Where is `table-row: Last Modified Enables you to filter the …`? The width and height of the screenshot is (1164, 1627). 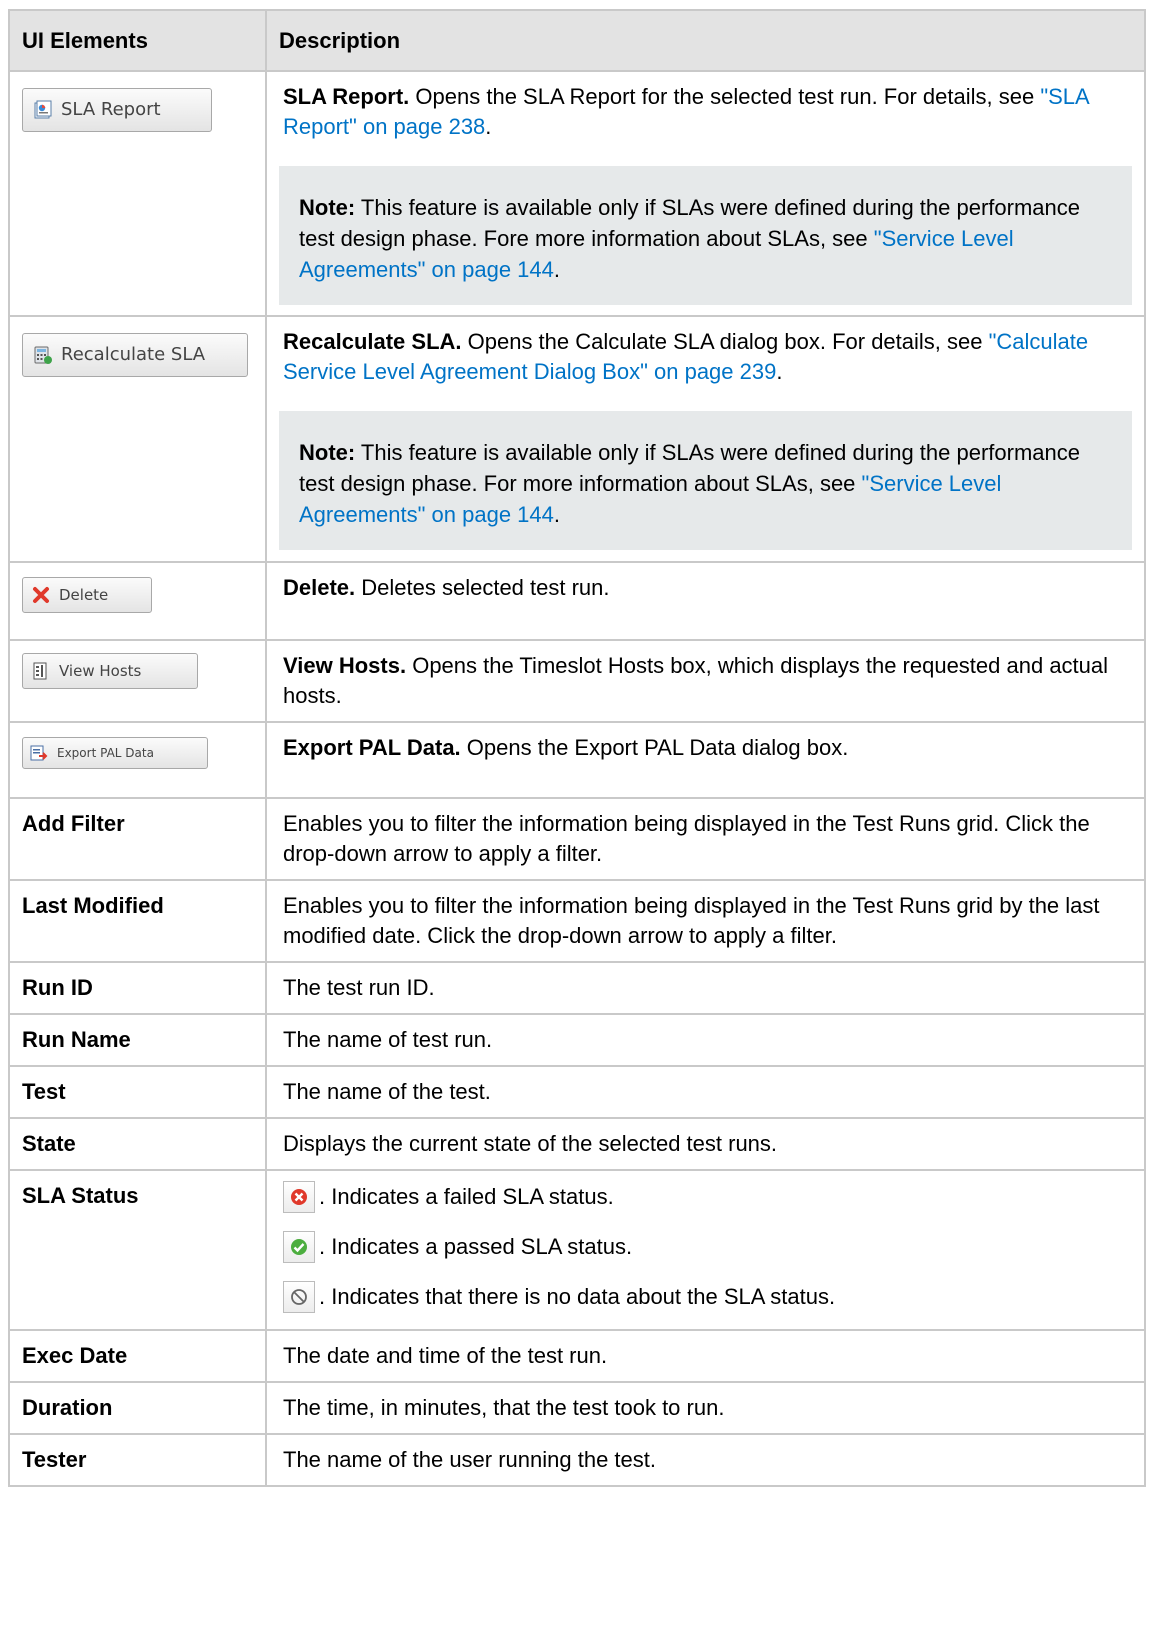
table-row: Last Modified Enables you to filter the … is located at coordinates (577, 921).